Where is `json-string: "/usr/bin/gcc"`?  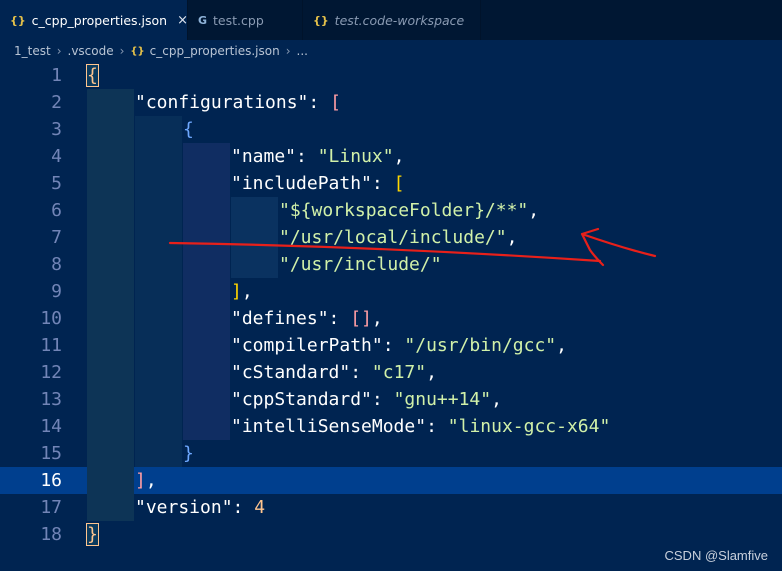 json-string: "/usr/bin/gcc" is located at coordinates (480, 345).